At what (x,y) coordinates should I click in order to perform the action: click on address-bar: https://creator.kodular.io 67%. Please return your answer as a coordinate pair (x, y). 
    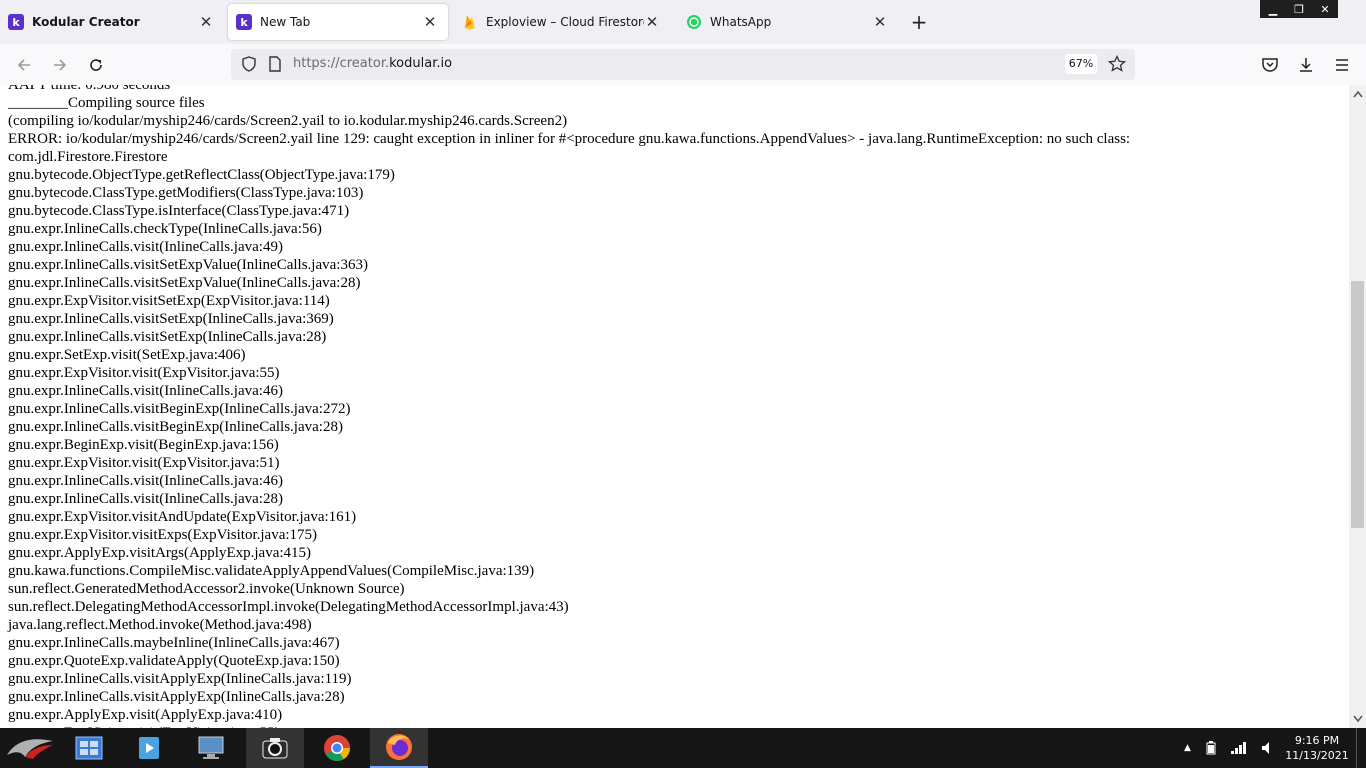
    Looking at the image, I should click on (683, 64).